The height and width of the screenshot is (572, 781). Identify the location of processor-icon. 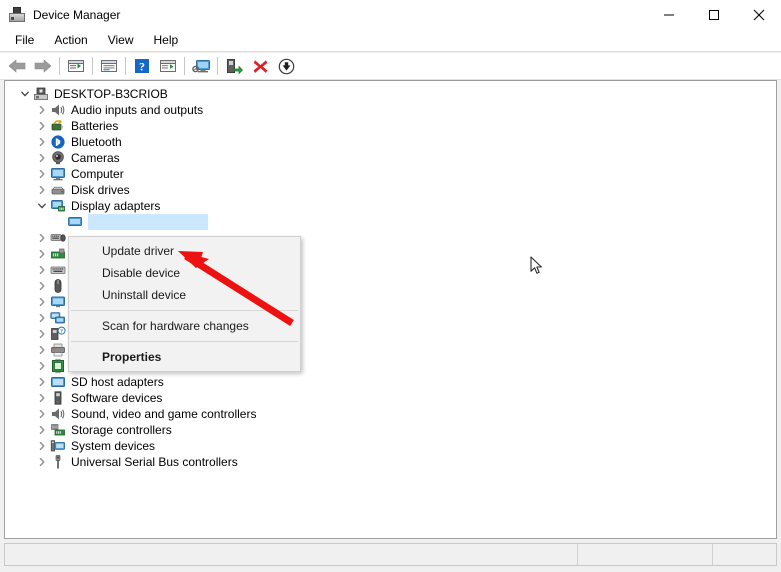
(58, 366).